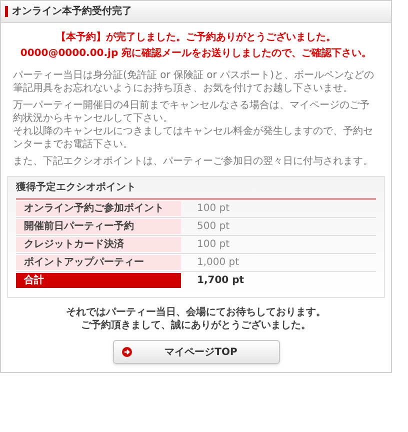  I want to click on info-text: パーティー当日は身分証(免許証 or 保険証 or パスポート)と、ボールペンなどの筆記用具をお忘れないようにお持ち頂き、お気を付けてお越し下さいませ。, so click(194, 82).